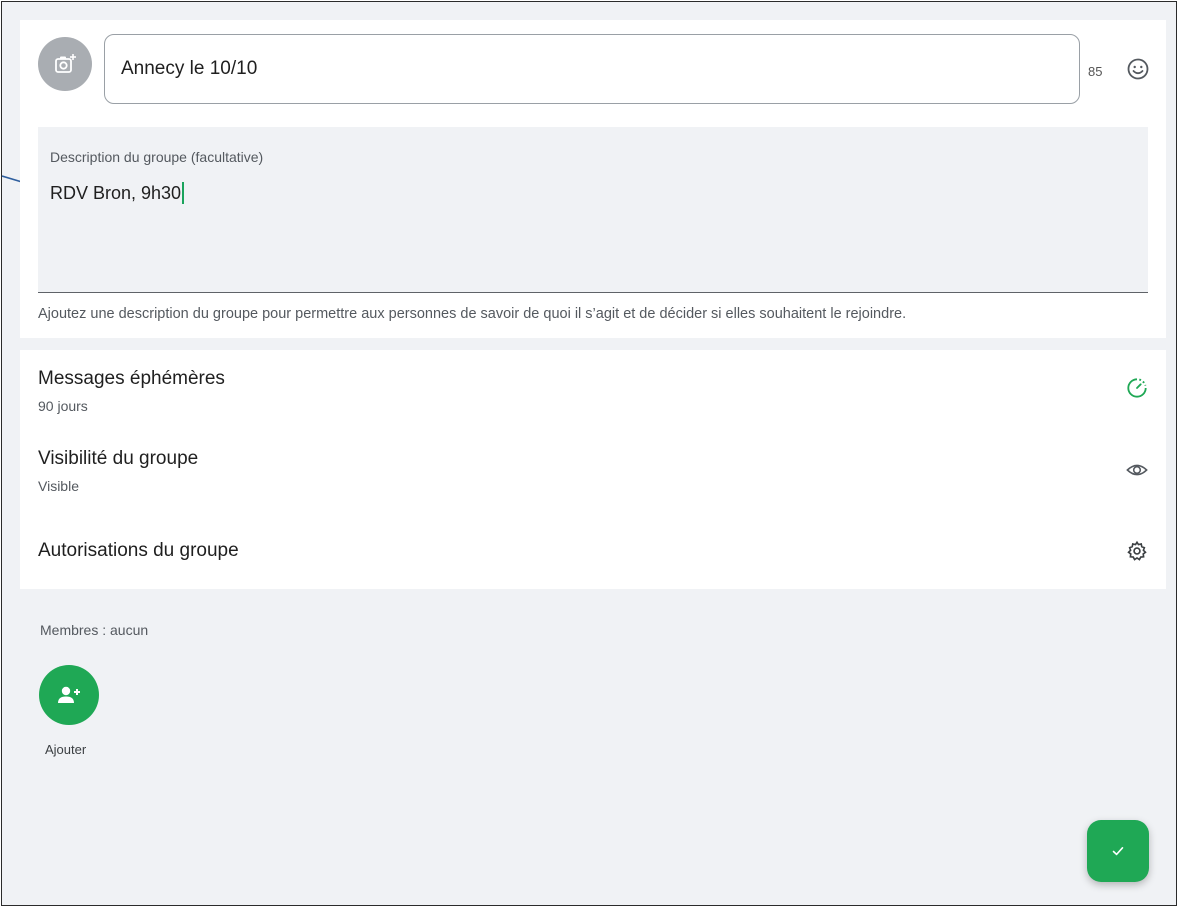 The height and width of the screenshot is (909, 1180). I want to click on group-name-input: Annecy le 10/10, so click(592, 69).